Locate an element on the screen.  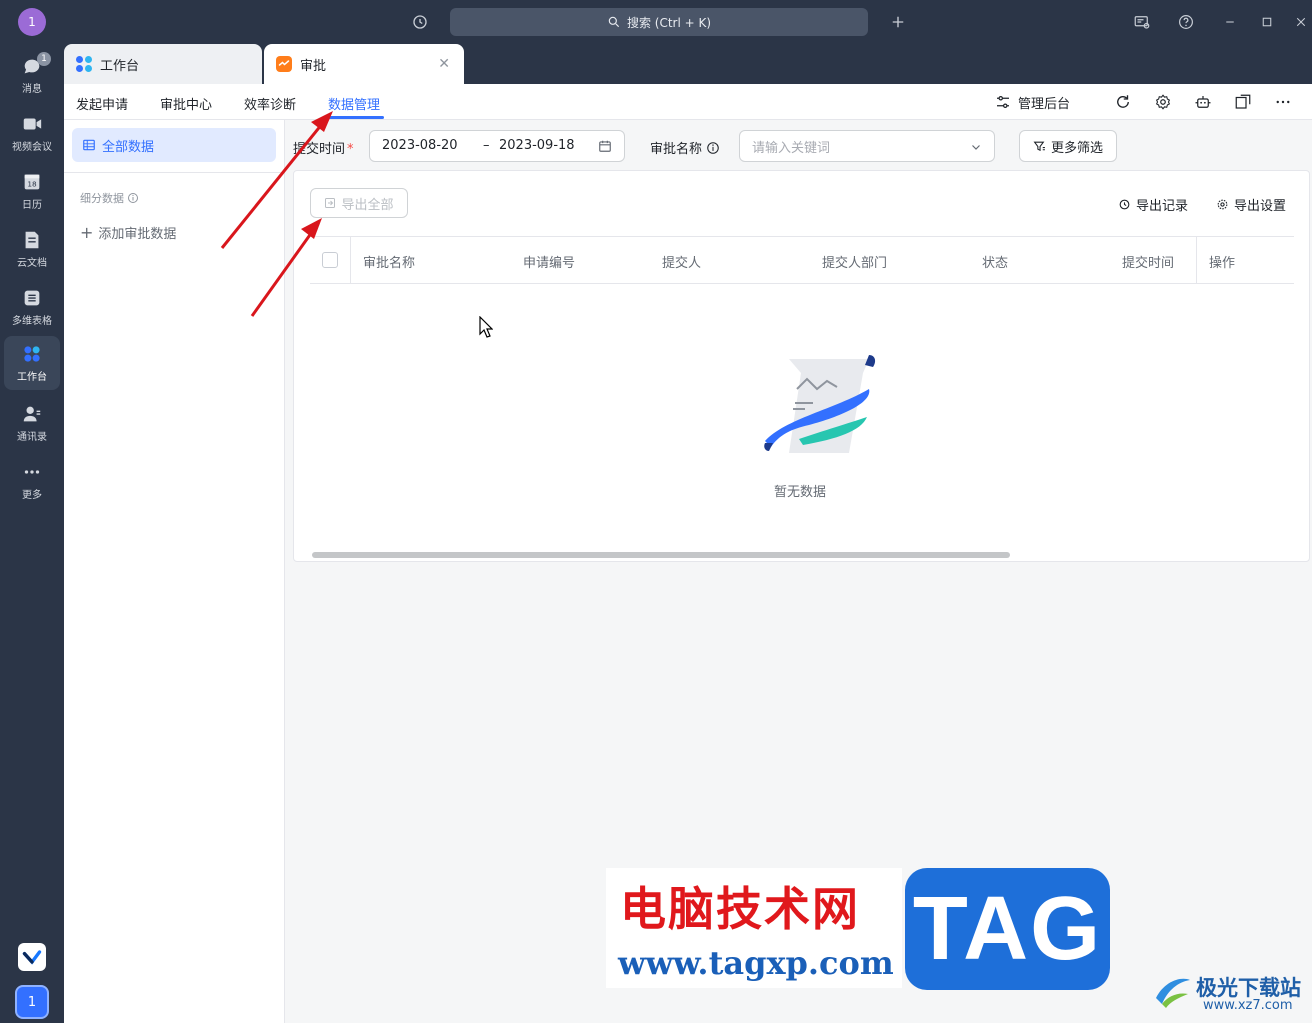
export-settings-button: 导出设置 is located at coordinates (1251, 204).